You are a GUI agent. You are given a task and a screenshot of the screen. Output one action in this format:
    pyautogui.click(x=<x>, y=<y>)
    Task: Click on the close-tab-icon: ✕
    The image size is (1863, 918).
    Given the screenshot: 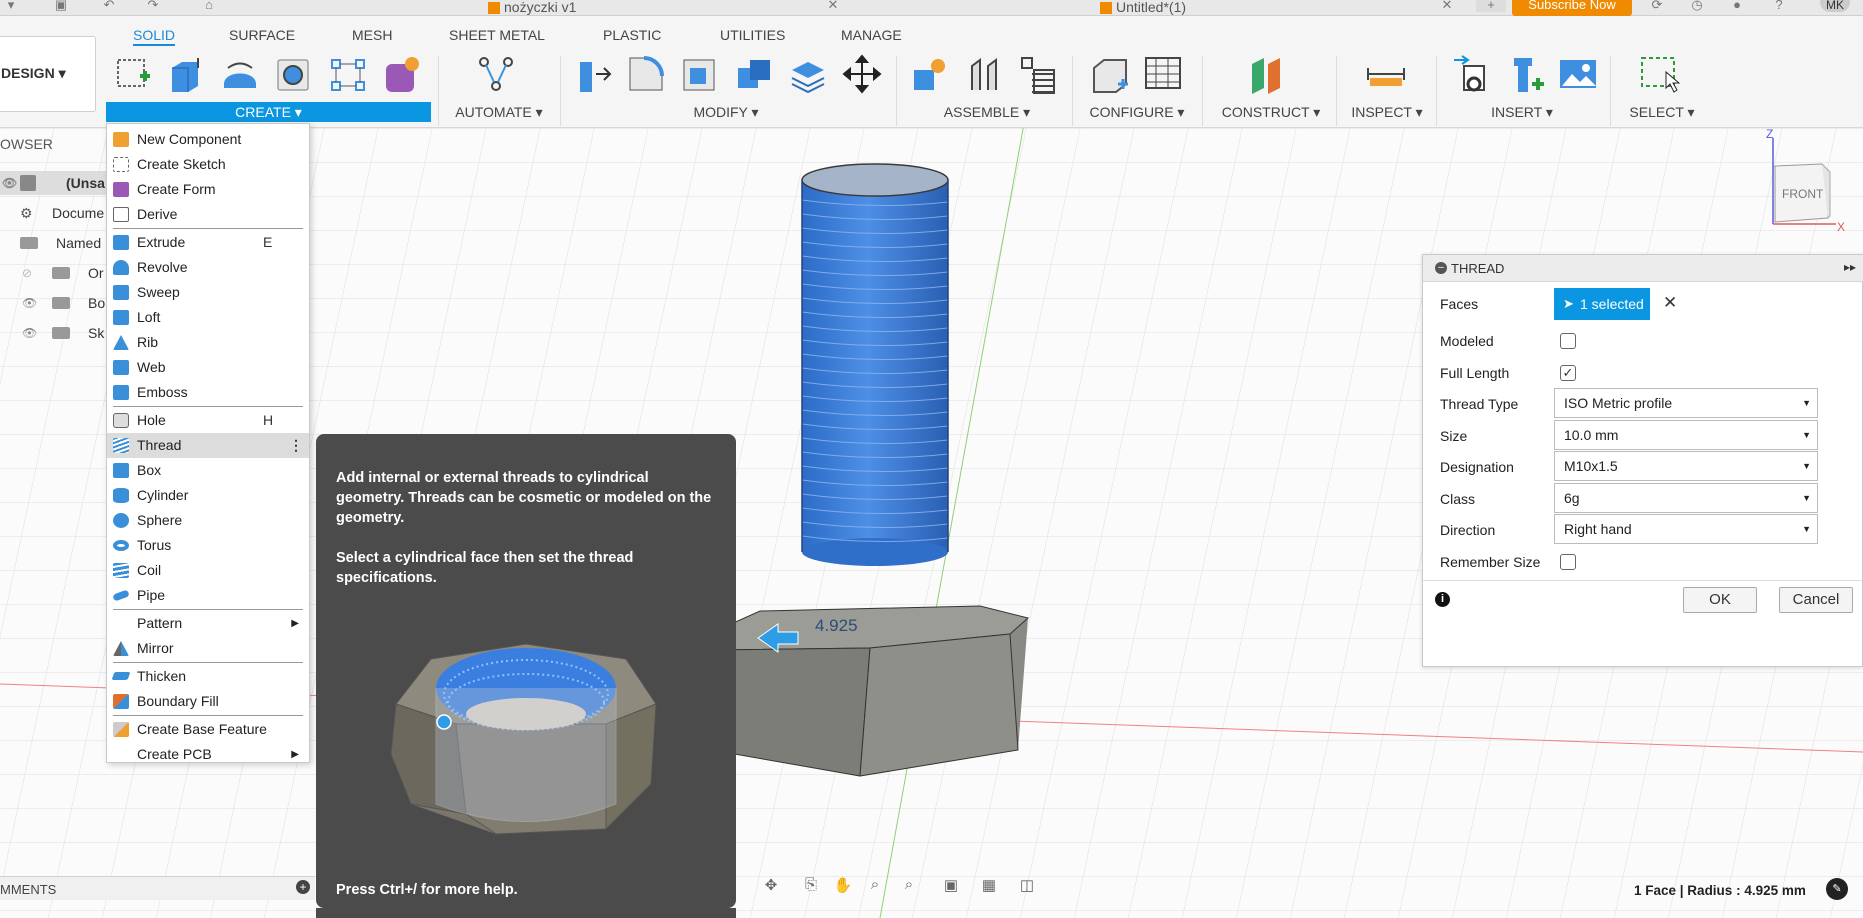 What is the action you would take?
    pyautogui.click(x=1447, y=6)
    